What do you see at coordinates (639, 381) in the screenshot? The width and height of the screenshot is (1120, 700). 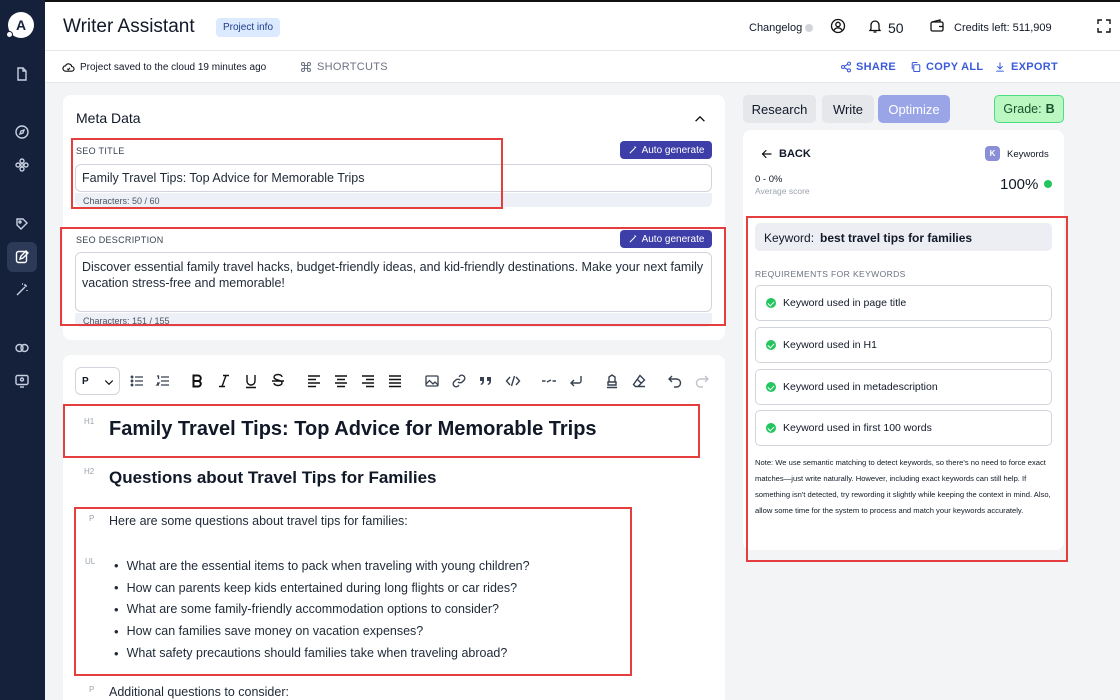 I see `eraser-icon` at bounding box center [639, 381].